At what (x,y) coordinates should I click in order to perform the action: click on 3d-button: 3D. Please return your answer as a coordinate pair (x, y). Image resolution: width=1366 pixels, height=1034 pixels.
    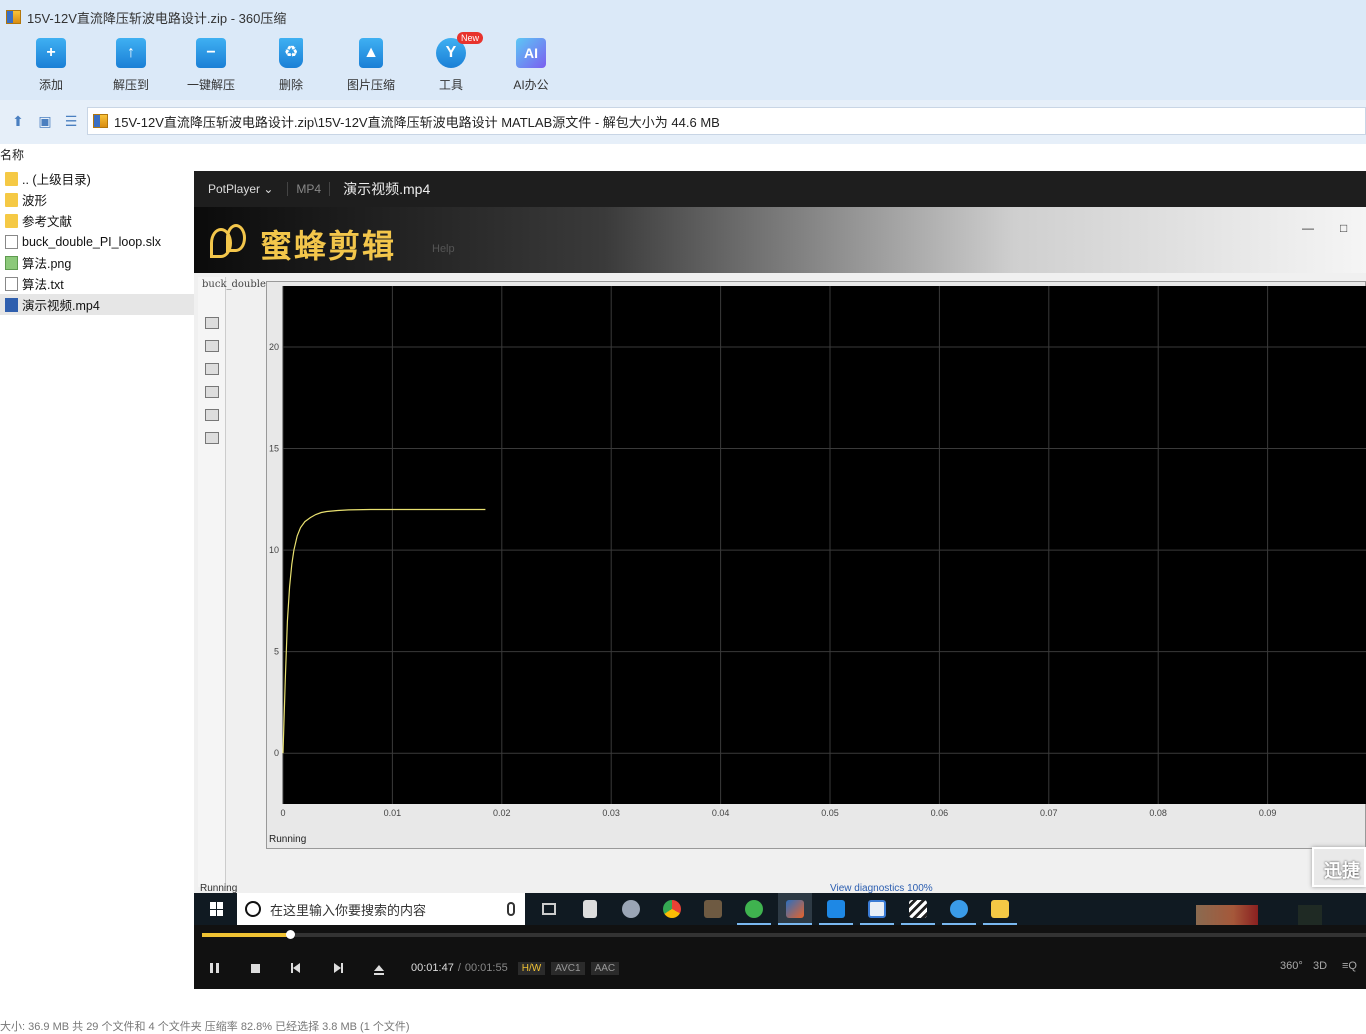
    Looking at the image, I should click on (1320, 966).